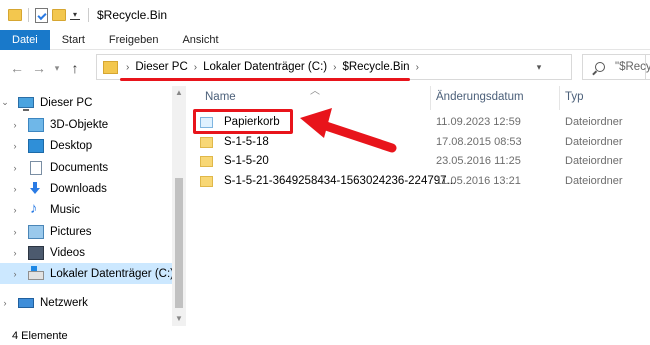  What do you see at coordinates (40, 335) in the screenshot?
I see `item-count: 4 Elemente` at bounding box center [40, 335].